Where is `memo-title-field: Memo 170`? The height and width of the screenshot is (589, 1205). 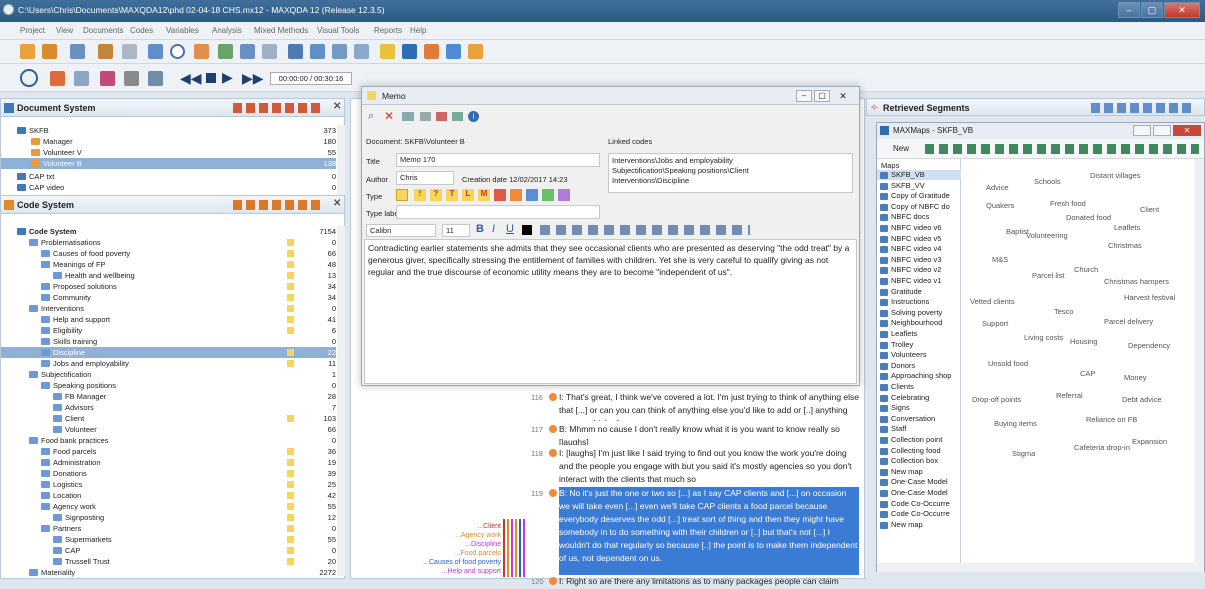 memo-title-field: Memo 170 is located at coordinates (498, 160).